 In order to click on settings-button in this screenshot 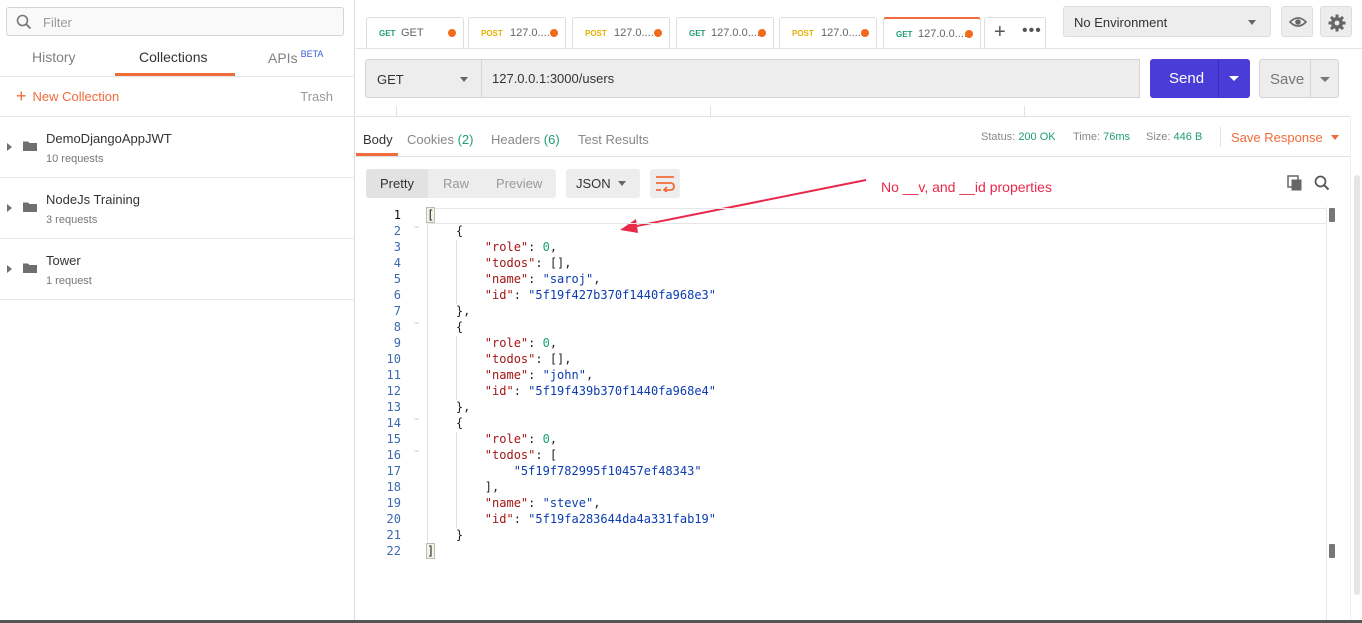, I will do `click(1336, 21)`.